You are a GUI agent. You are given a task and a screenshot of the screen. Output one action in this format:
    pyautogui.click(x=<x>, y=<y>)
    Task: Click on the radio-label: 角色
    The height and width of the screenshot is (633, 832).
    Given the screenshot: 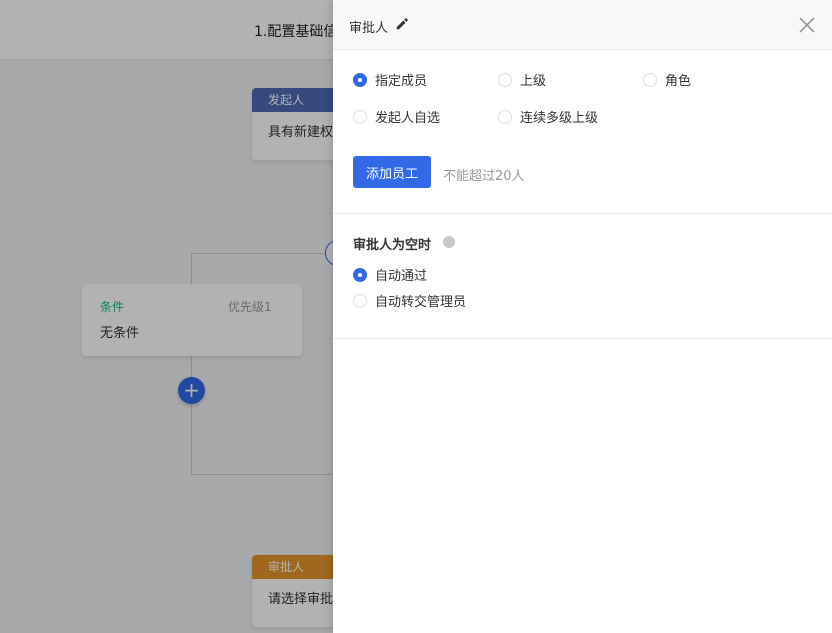 What is the action you would take?
    pyautogui.click(x=678, y=81)
    